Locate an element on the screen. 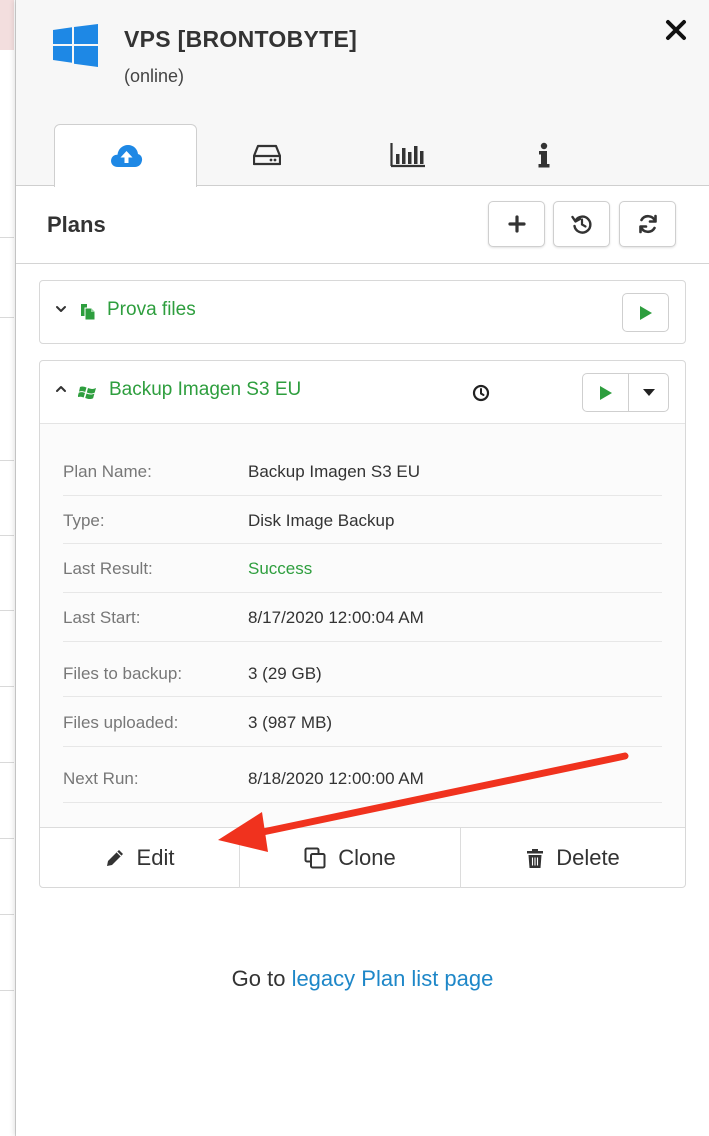  tab-backup-plans is located at coordinates (125, 155).